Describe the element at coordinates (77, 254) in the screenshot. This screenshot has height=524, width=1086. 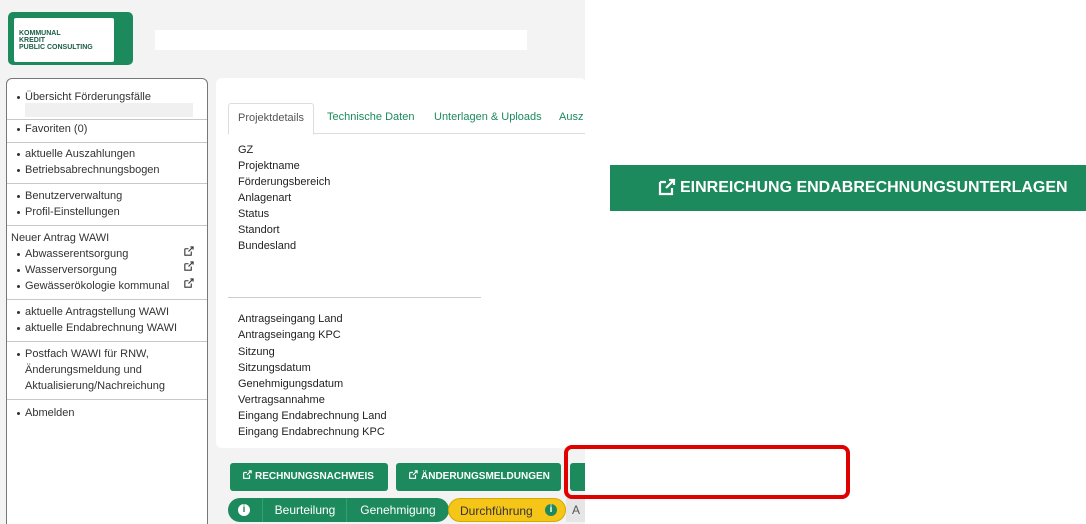
I see `sidebar-item-label: Abwasserentsorgung` at that location.